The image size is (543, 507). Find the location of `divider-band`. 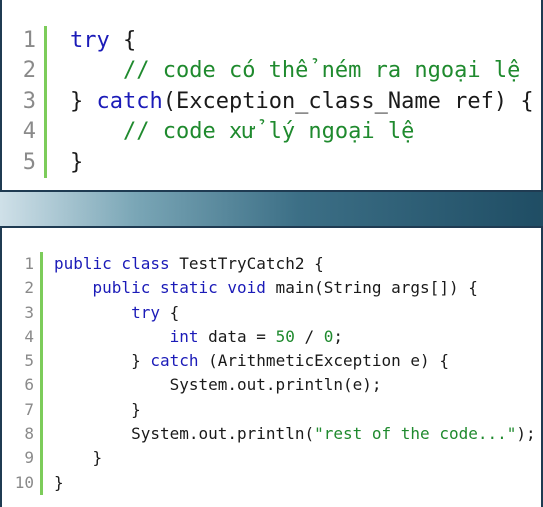

divider-band is located at coordinates (271, 209).